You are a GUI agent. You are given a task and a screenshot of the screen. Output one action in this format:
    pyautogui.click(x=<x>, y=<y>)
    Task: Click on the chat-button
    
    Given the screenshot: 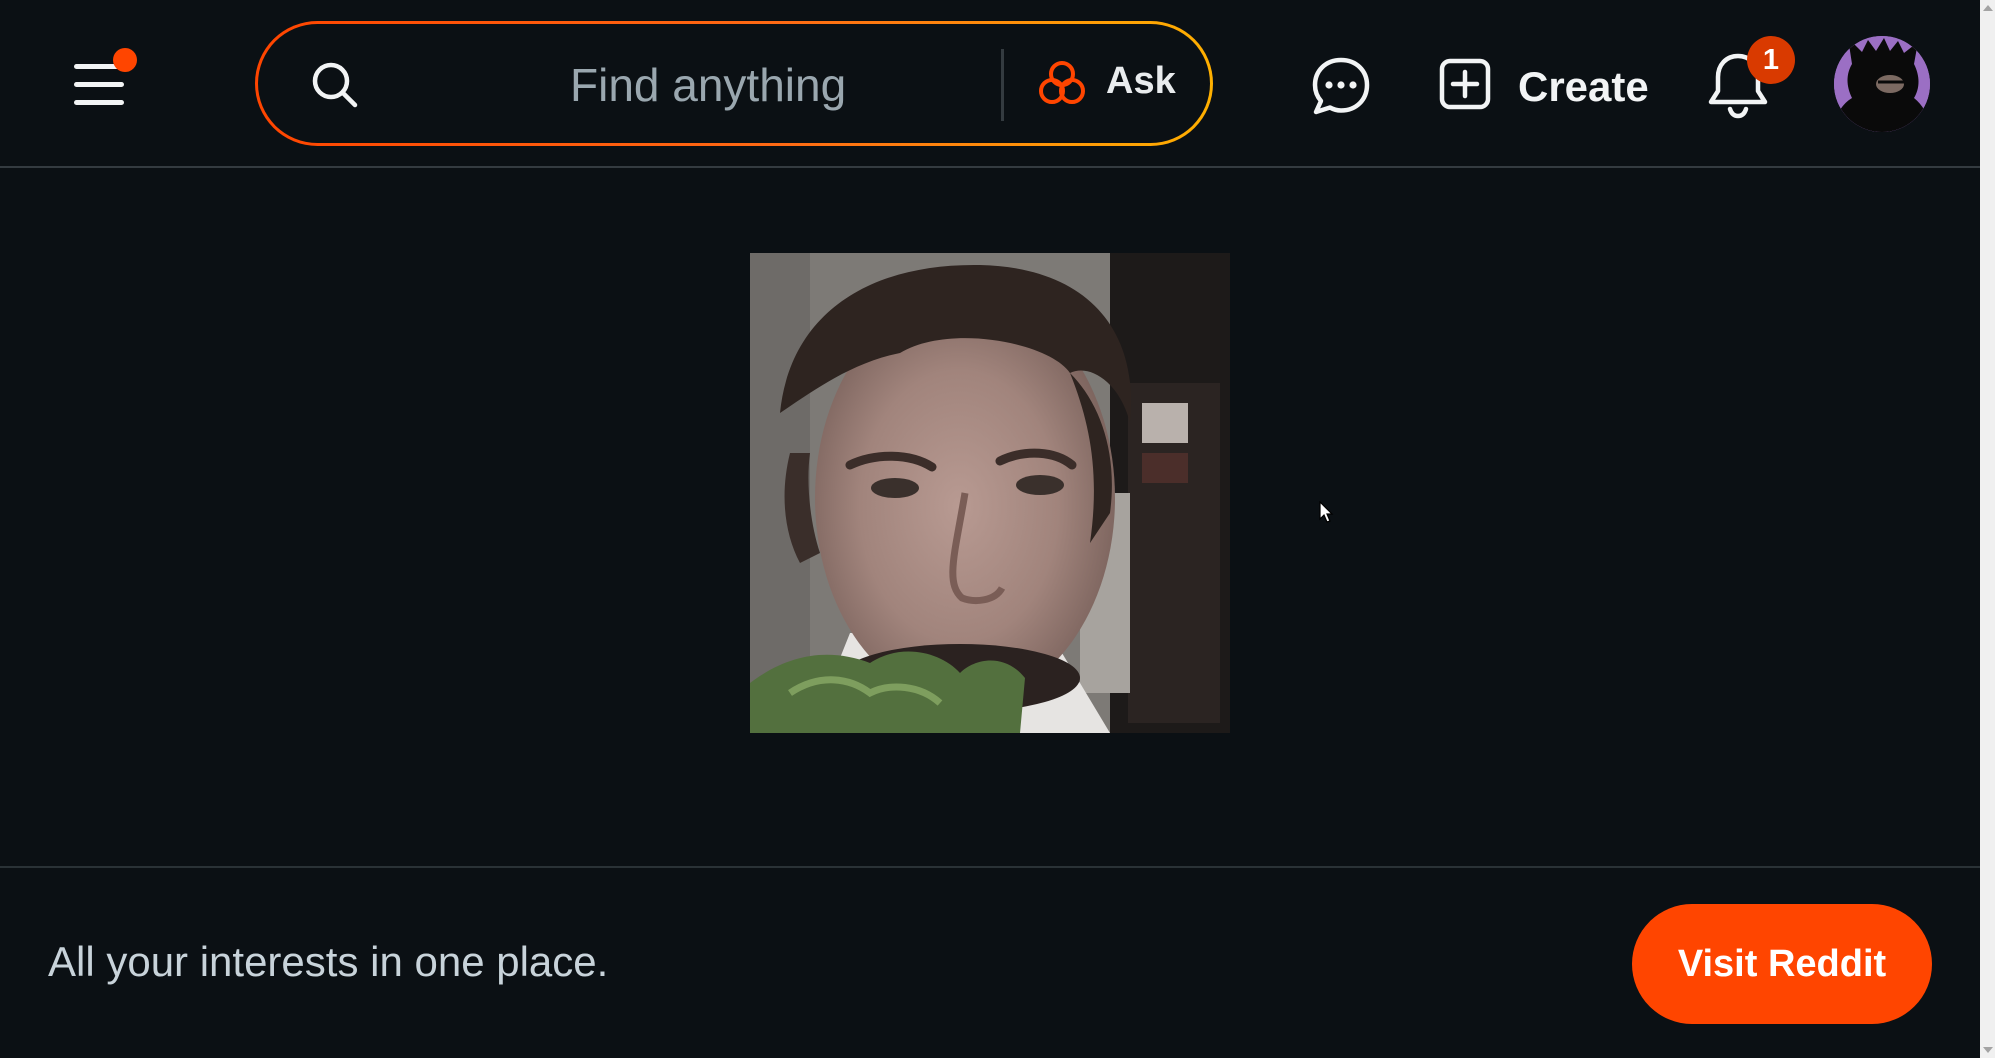 What is the action you would take?
    pyautogui.click(x=1341, y=86)
    